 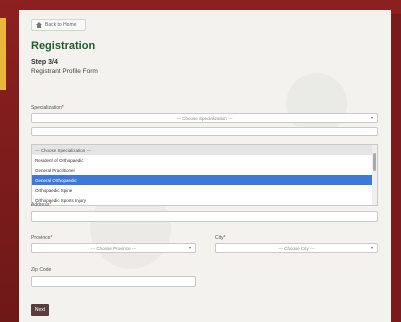 I want to click on page-title: Registration, so click(x=63, y=46).